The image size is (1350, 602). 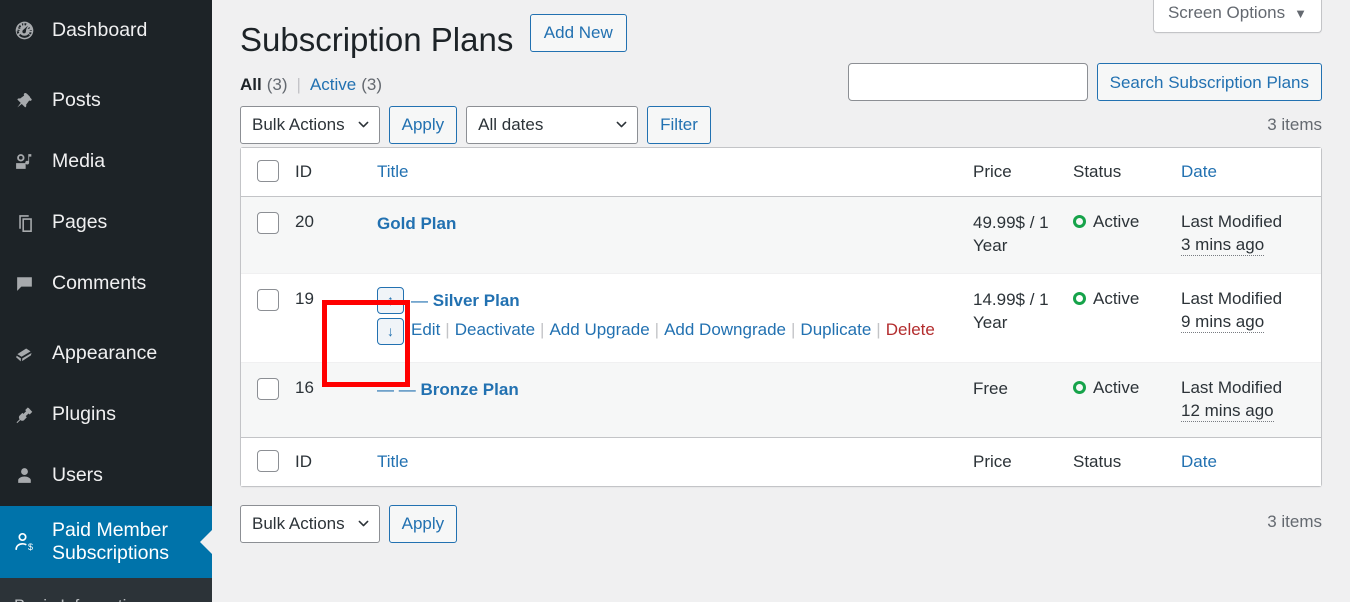 What do you see at coordinates (1251, 172) in the screenshot?
I see `column-header-date: Date` at bounding box center [1251, 172].